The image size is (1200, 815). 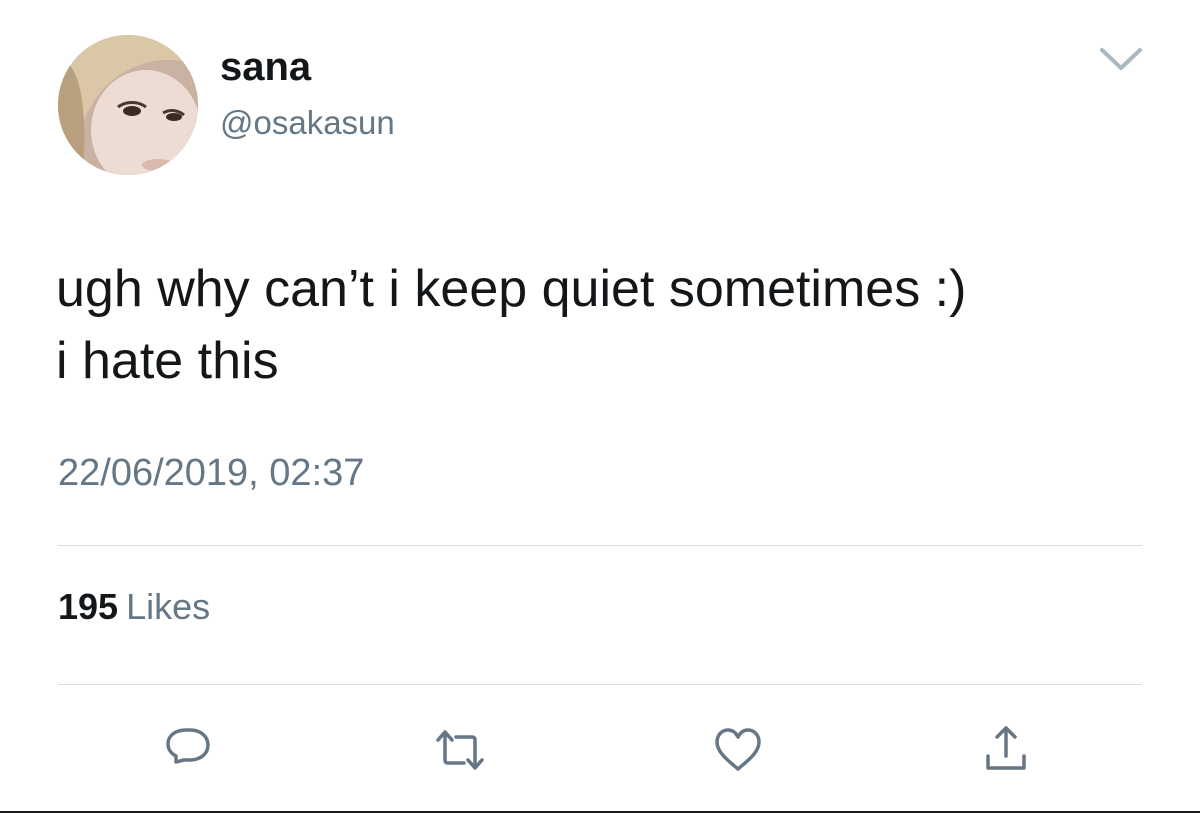 I want to click on likes-count: 195, so click(x=88, y=606).